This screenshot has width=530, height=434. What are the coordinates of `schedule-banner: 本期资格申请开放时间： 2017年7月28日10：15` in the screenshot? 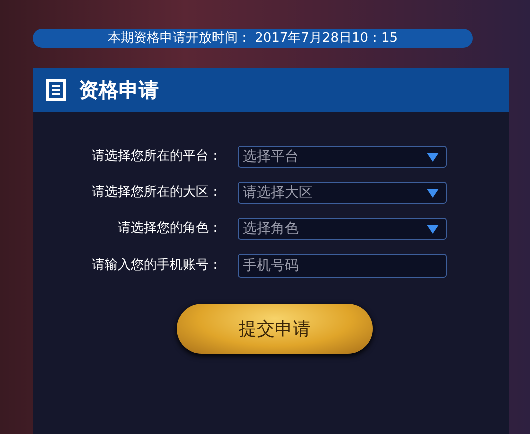 It's located at (253, 38).